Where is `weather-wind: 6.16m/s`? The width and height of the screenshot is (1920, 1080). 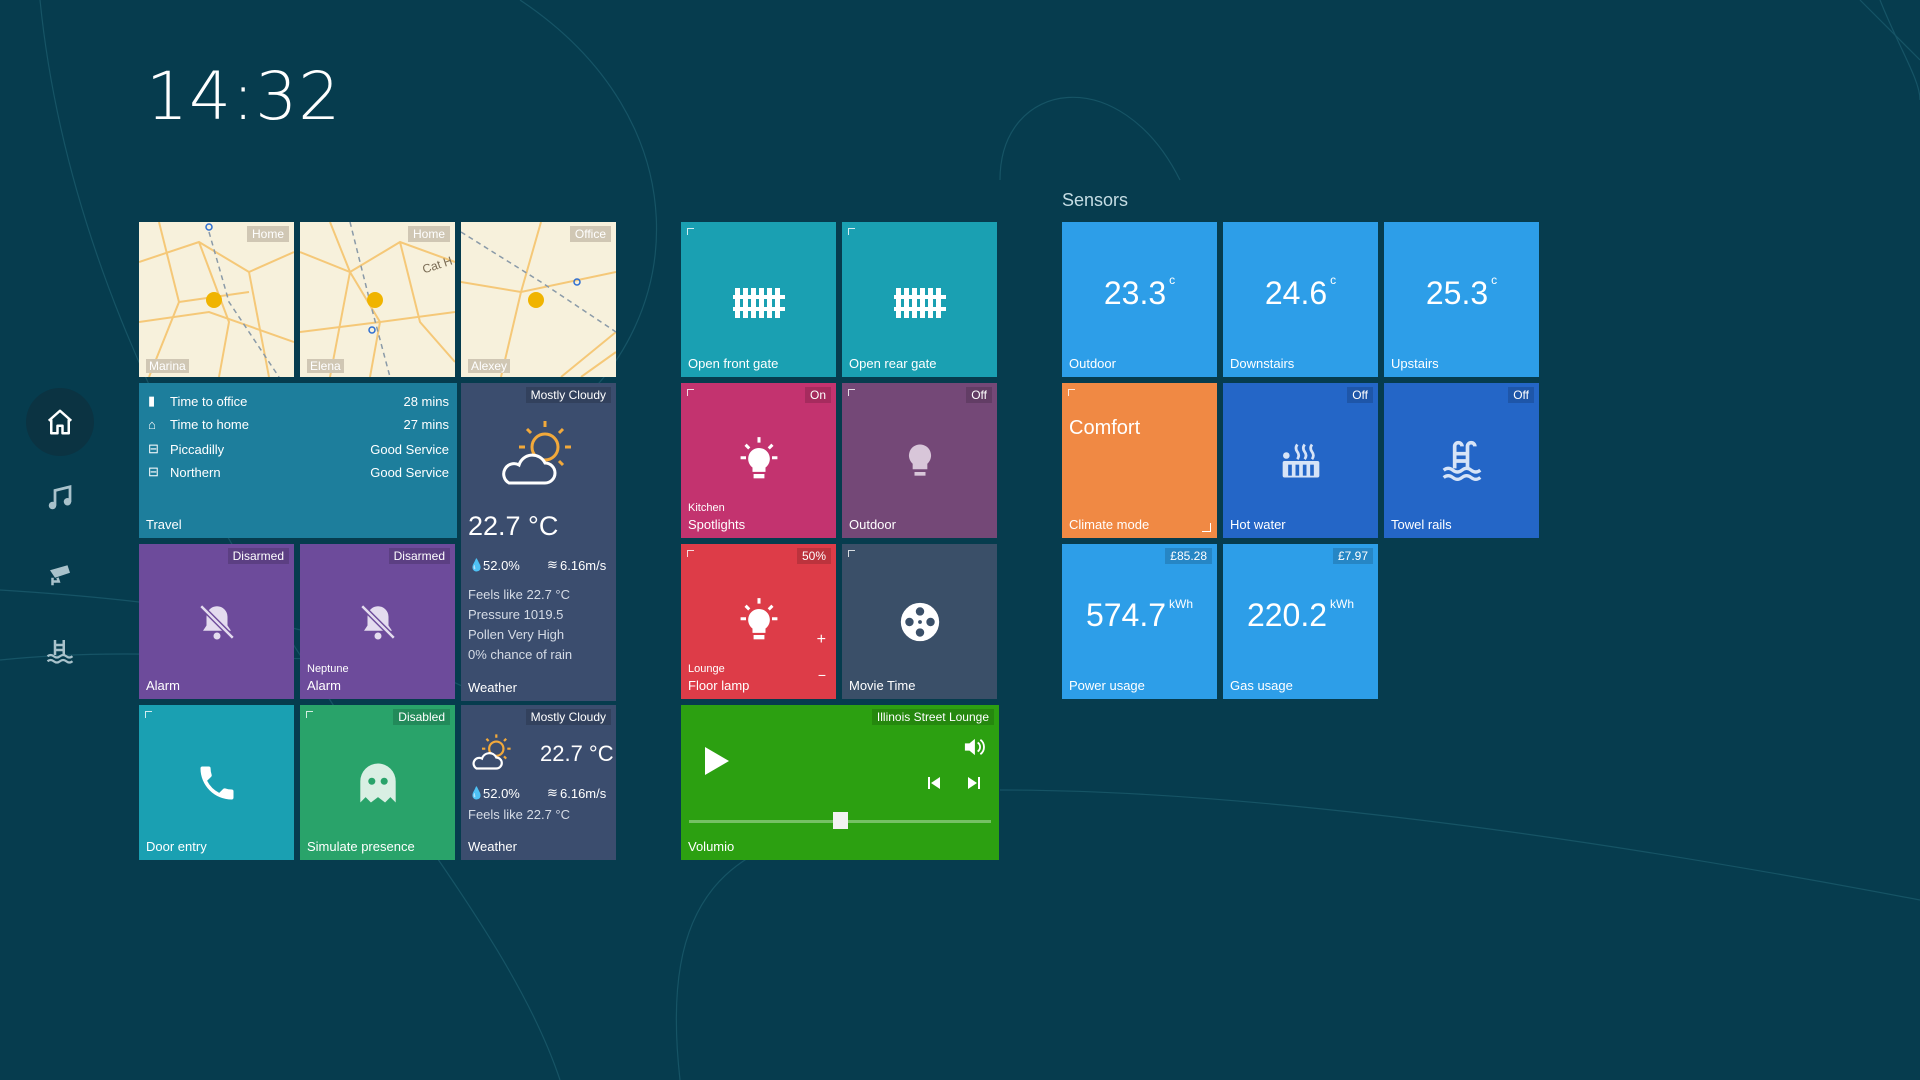 weather-wind: 6.16m/s is located at coordinates (583, 565).